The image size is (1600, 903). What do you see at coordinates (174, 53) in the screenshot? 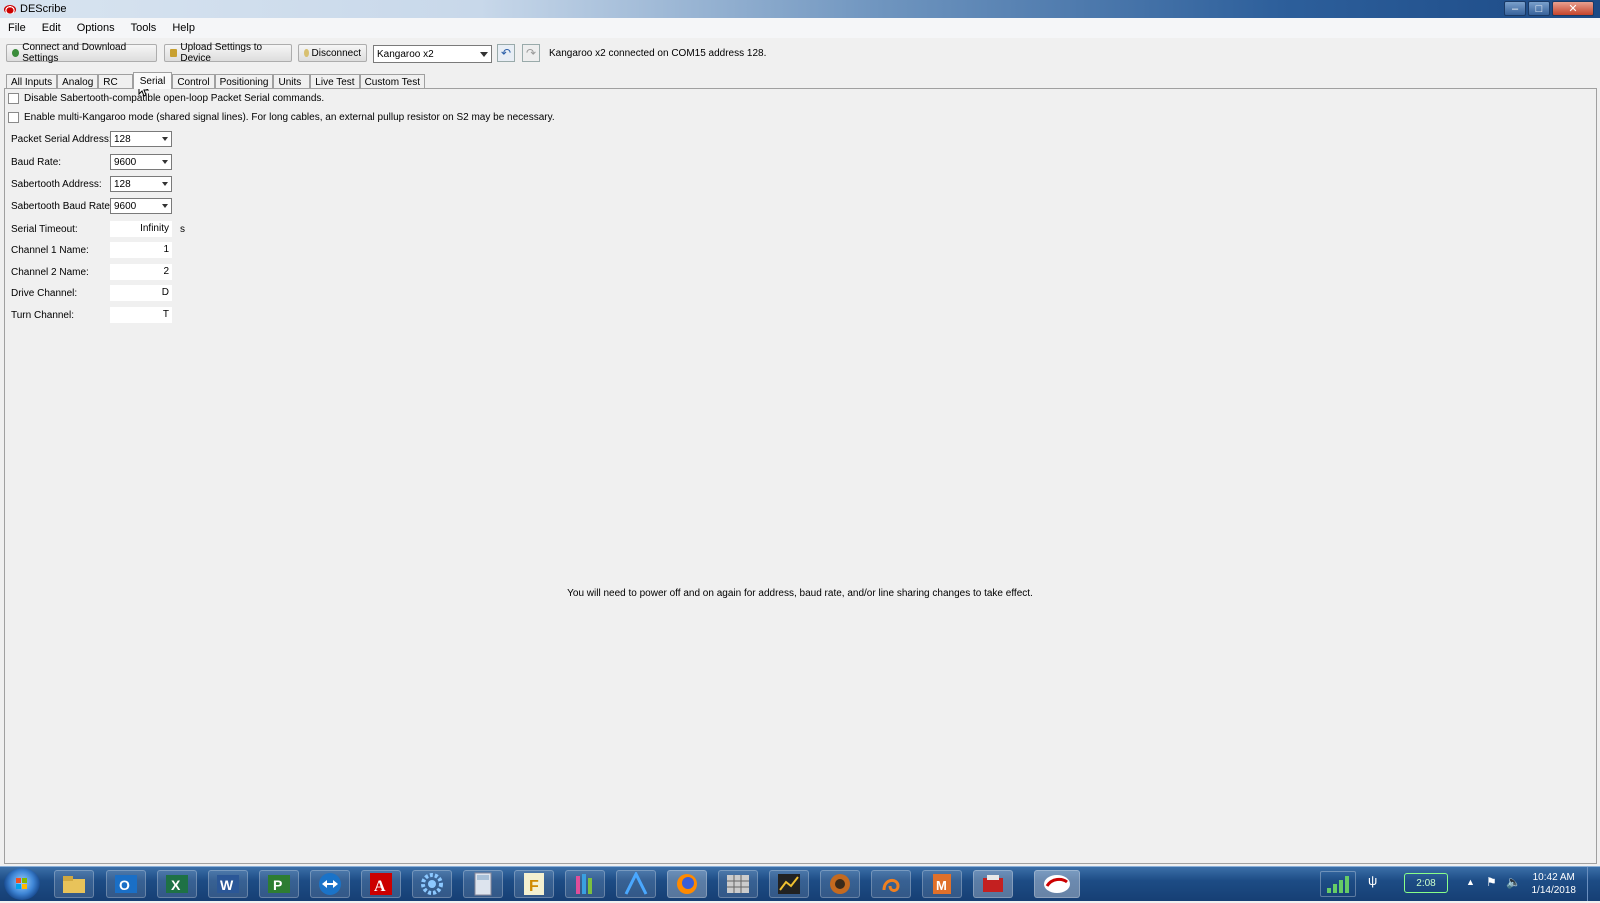
I see `upload-icon` at bounding box center [174, 53].